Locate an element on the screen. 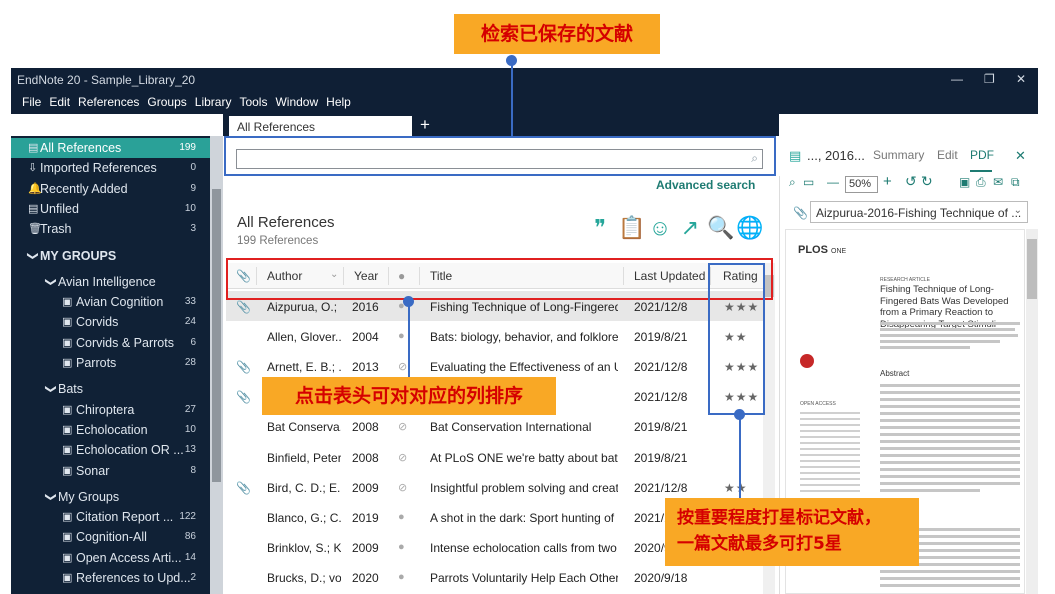  sidebar-group: ▣ Chiroptera 27 is located at coordinates (110, 410).